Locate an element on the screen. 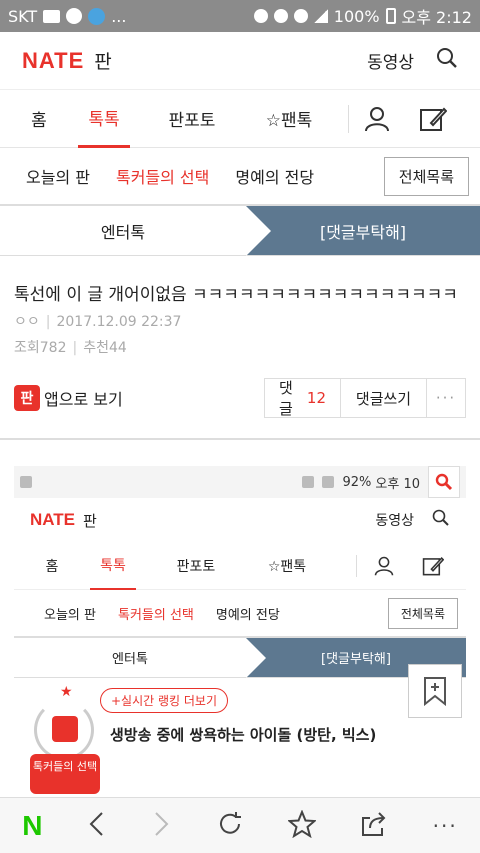 The width and height of the screenshot is (480, 853). embedded-time: 오후 10 is located at coordinates (397, 484).